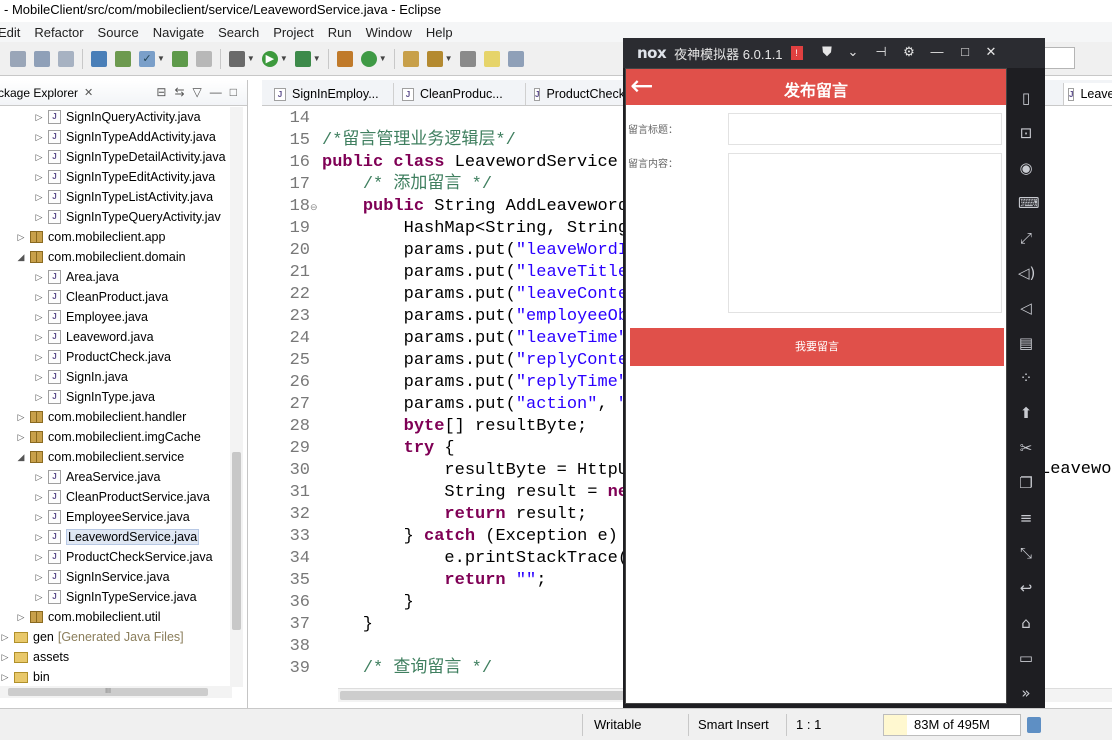 The height and width of the screenshot is (740, 1112). I want to click on tree-file-item: ▷ J AreaService.java, so click(97, 477).